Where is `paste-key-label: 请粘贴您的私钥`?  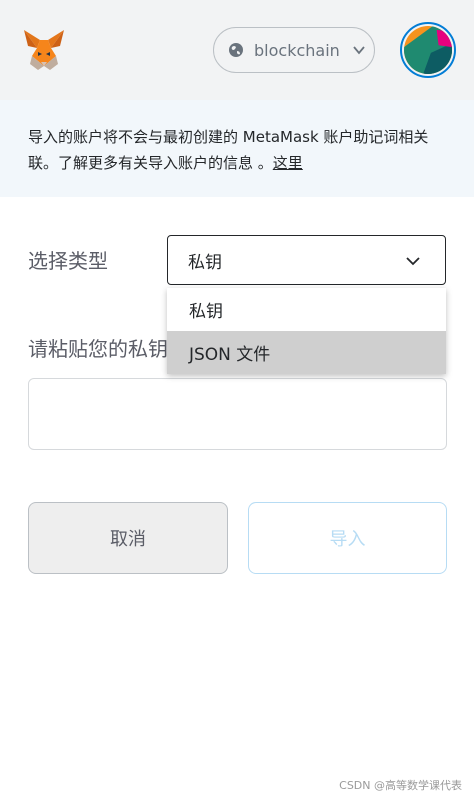 paste-key-label: 请粘贴您的私钥 is located at coordinates (98, 349).